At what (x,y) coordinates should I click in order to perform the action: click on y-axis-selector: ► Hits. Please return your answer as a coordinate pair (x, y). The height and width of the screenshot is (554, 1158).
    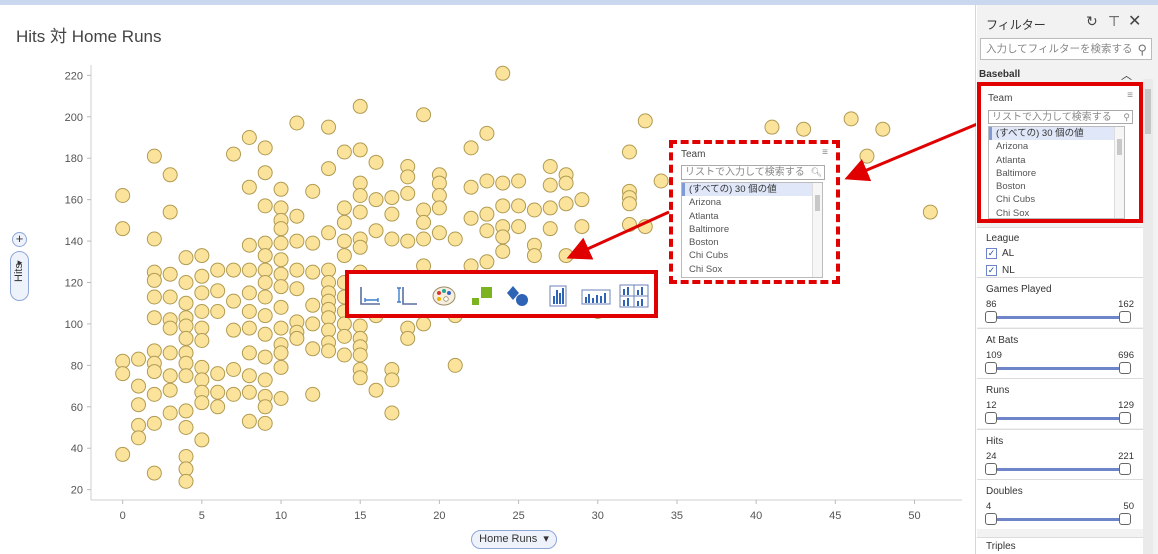
    Looking at the image, I should click on (19, 276).